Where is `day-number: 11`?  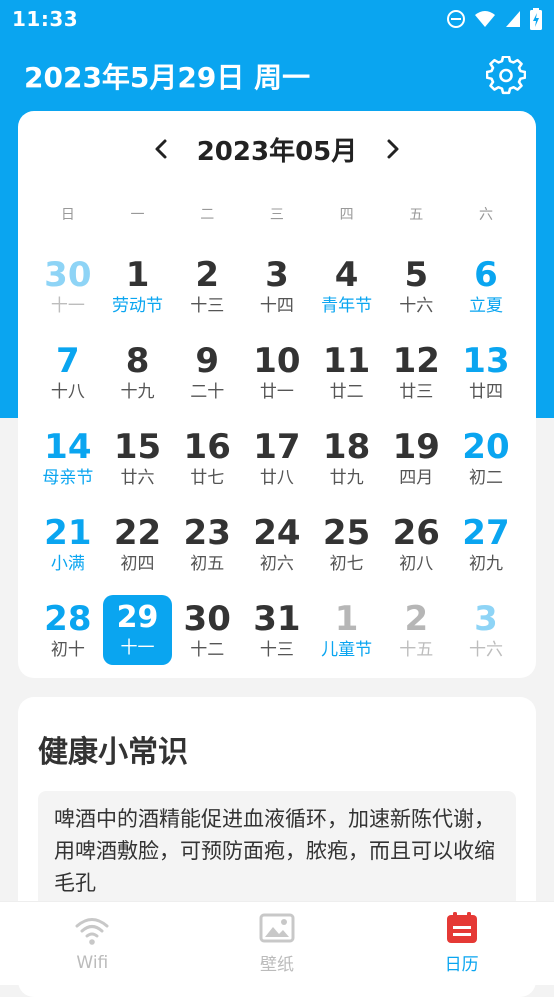 day-number: 11 is located at coordinates (346, 361).